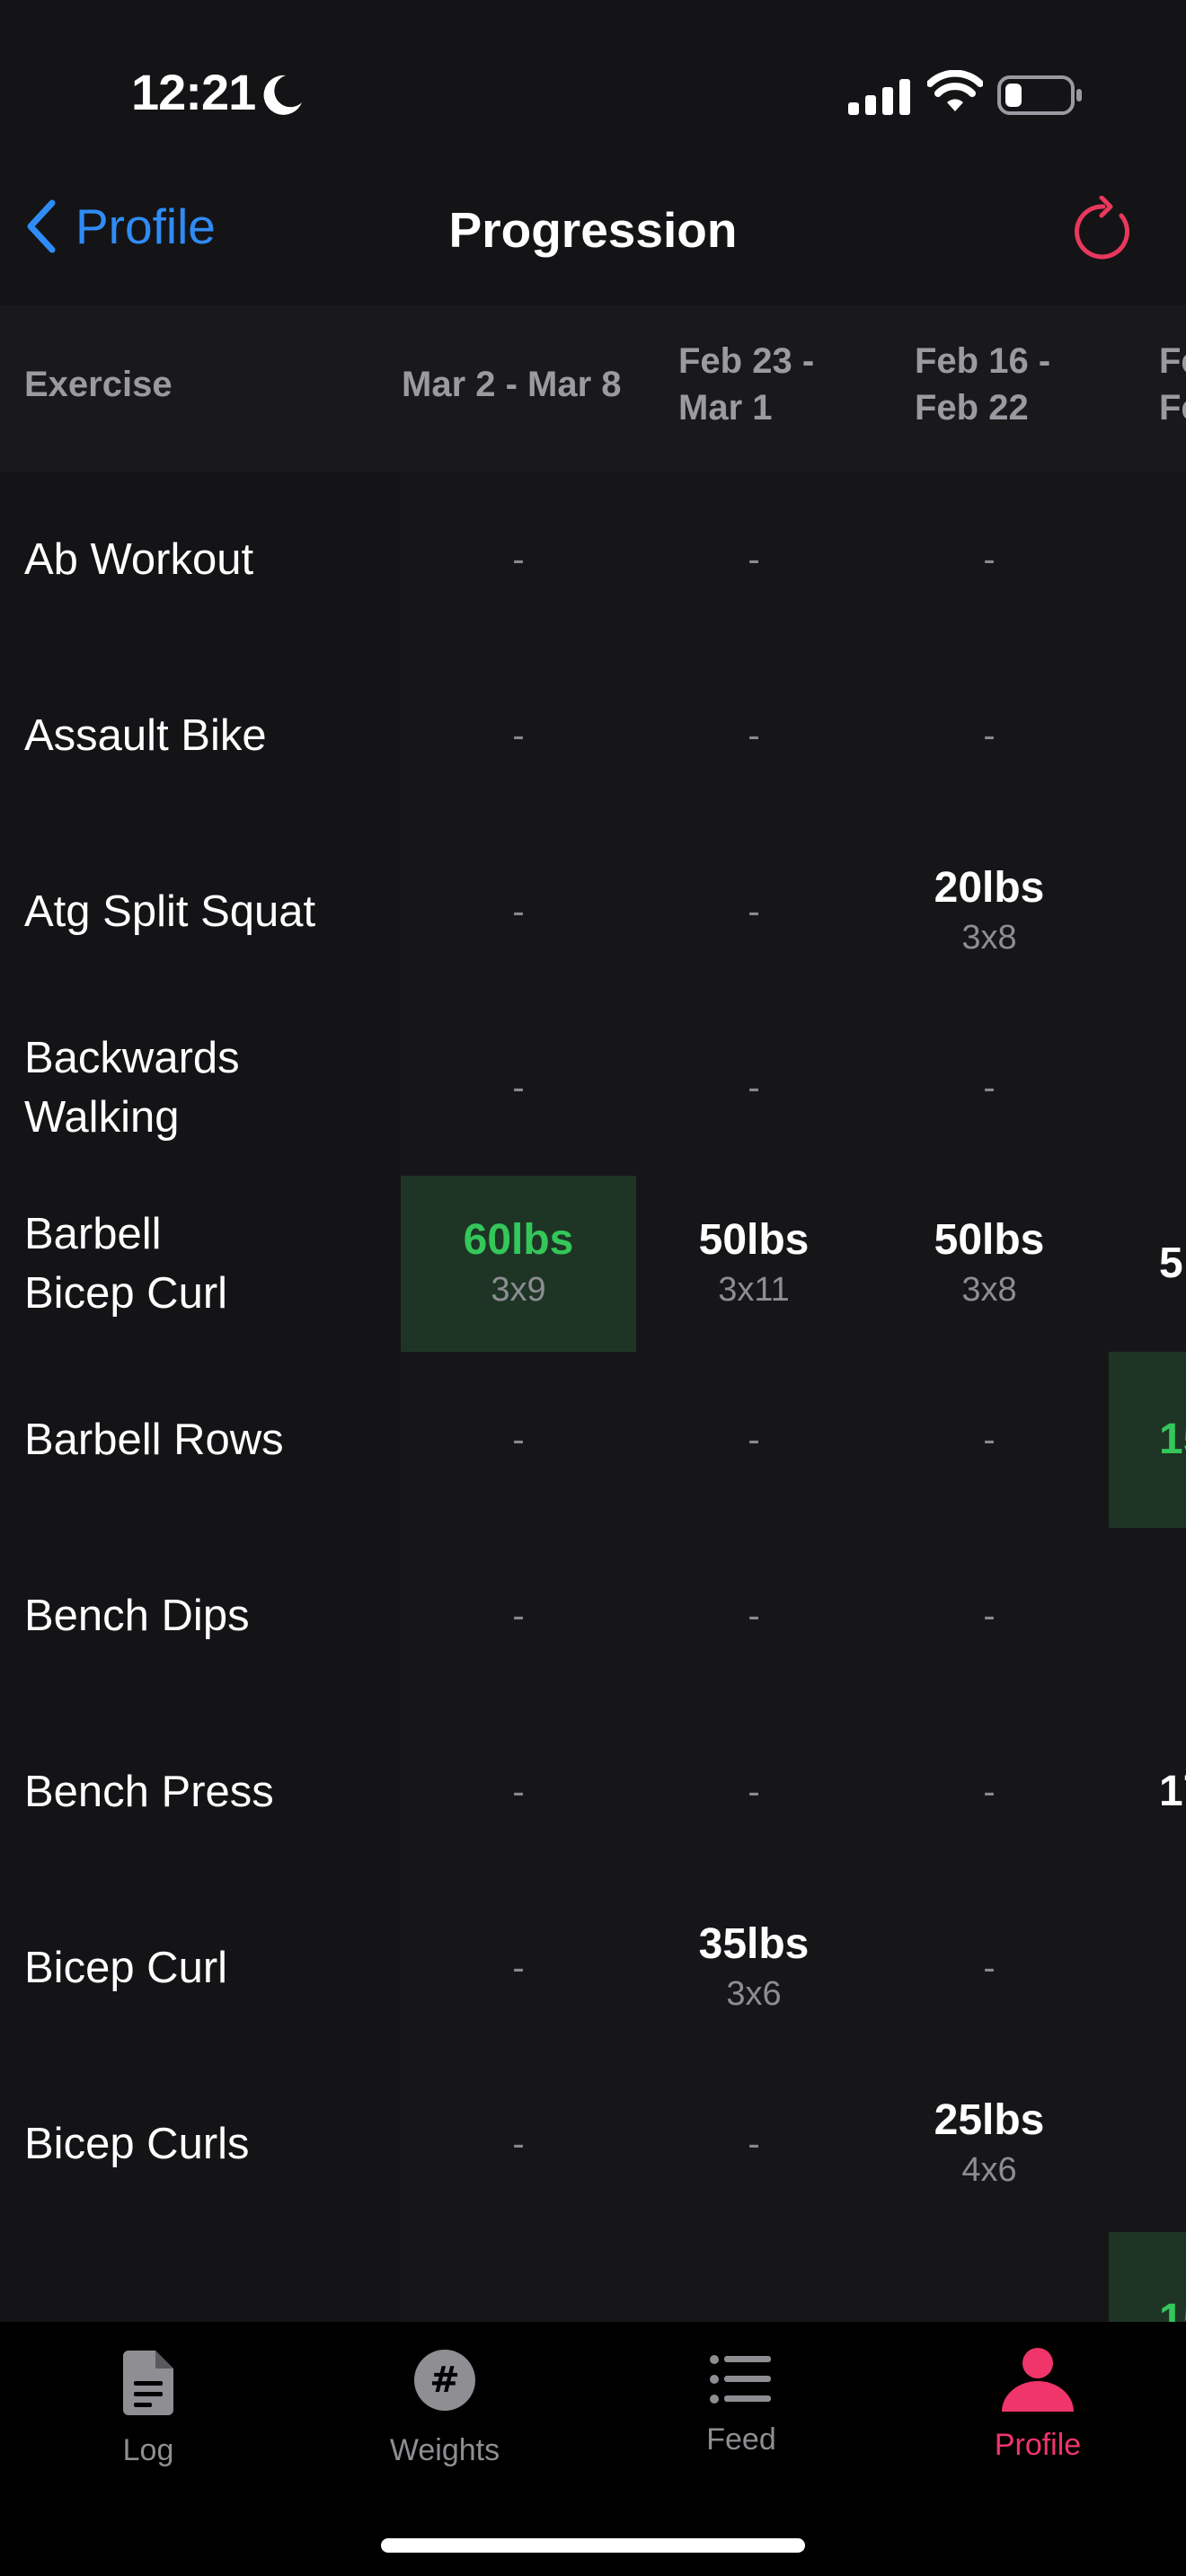  I want to click on tab-feed: Feed, so click(741, 2411).